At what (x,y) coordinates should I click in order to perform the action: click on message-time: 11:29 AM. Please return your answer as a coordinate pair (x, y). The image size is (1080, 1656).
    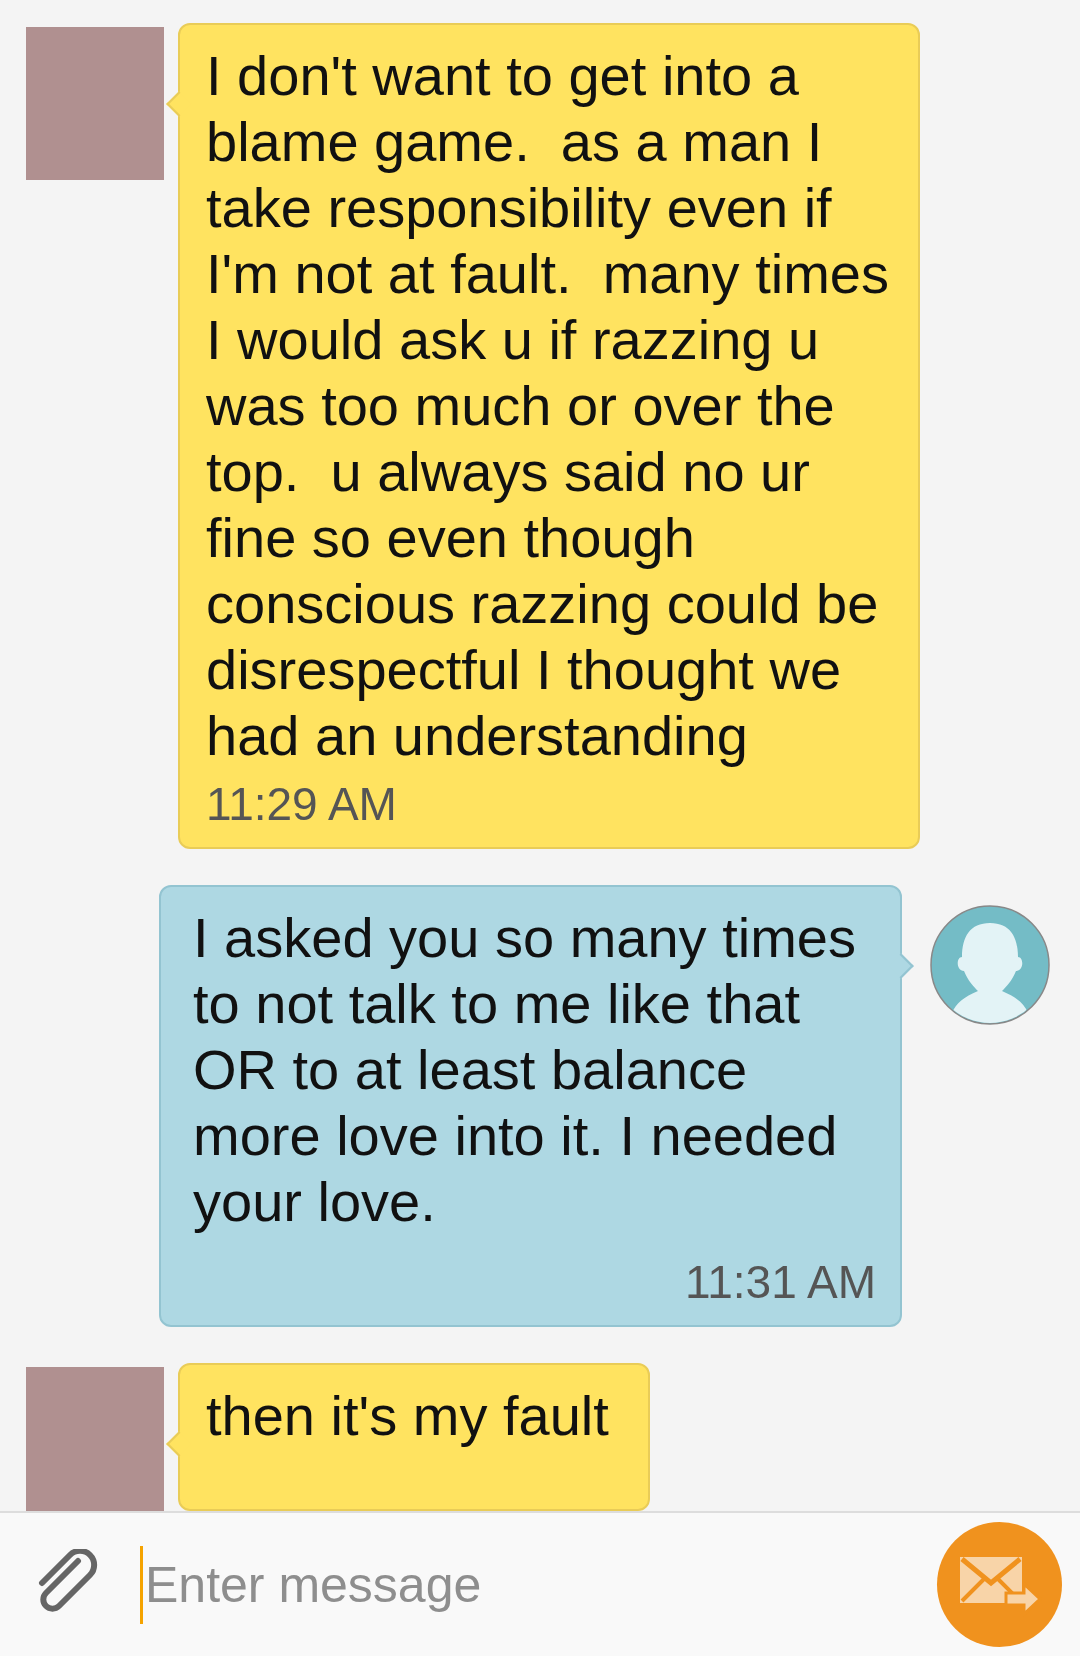
    Looking at the image, I should click on (302, 804).